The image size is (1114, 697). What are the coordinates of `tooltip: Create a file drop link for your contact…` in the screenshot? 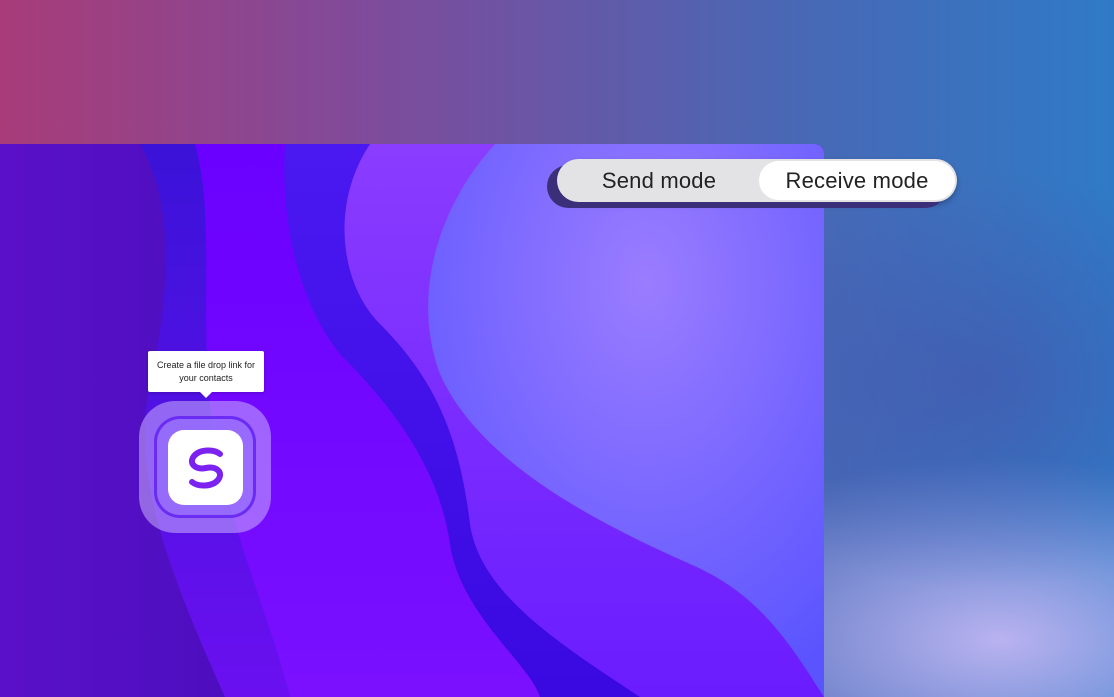 It's located at (206, 371).